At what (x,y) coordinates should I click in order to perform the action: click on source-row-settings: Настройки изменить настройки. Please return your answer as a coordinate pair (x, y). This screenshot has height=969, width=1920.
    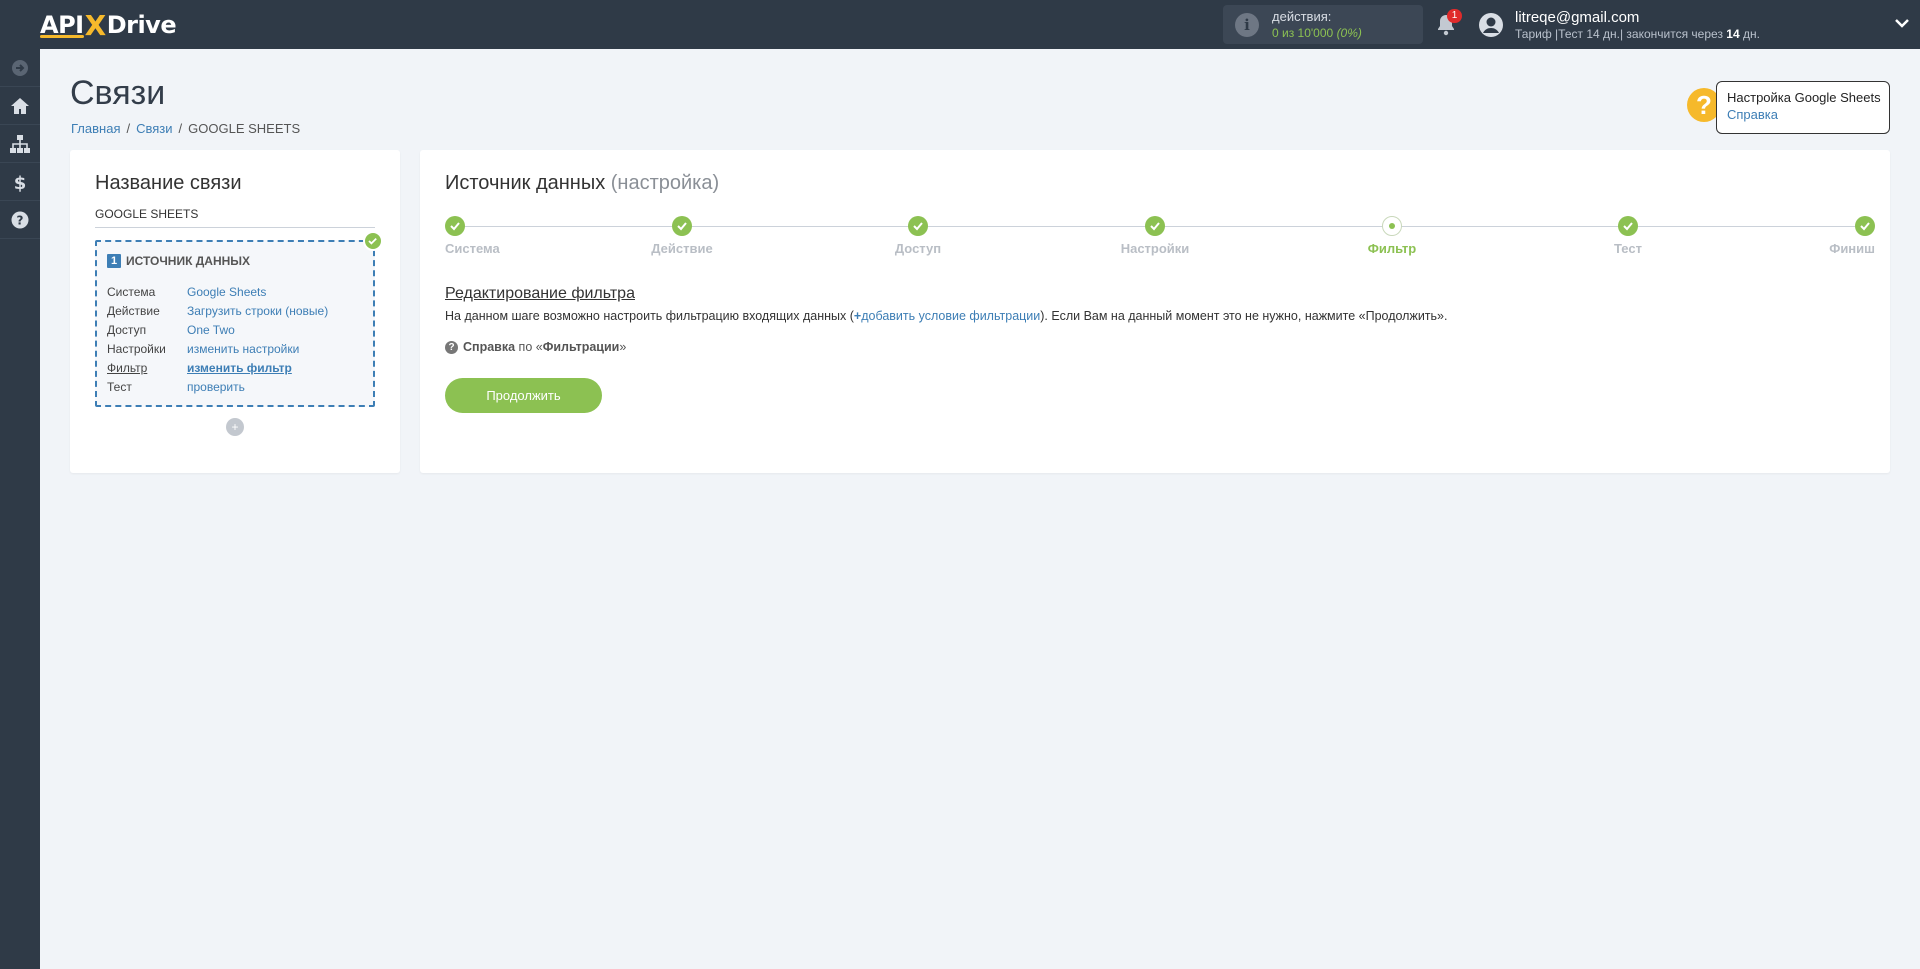
    Looking at the image, I should click on (203, 349).